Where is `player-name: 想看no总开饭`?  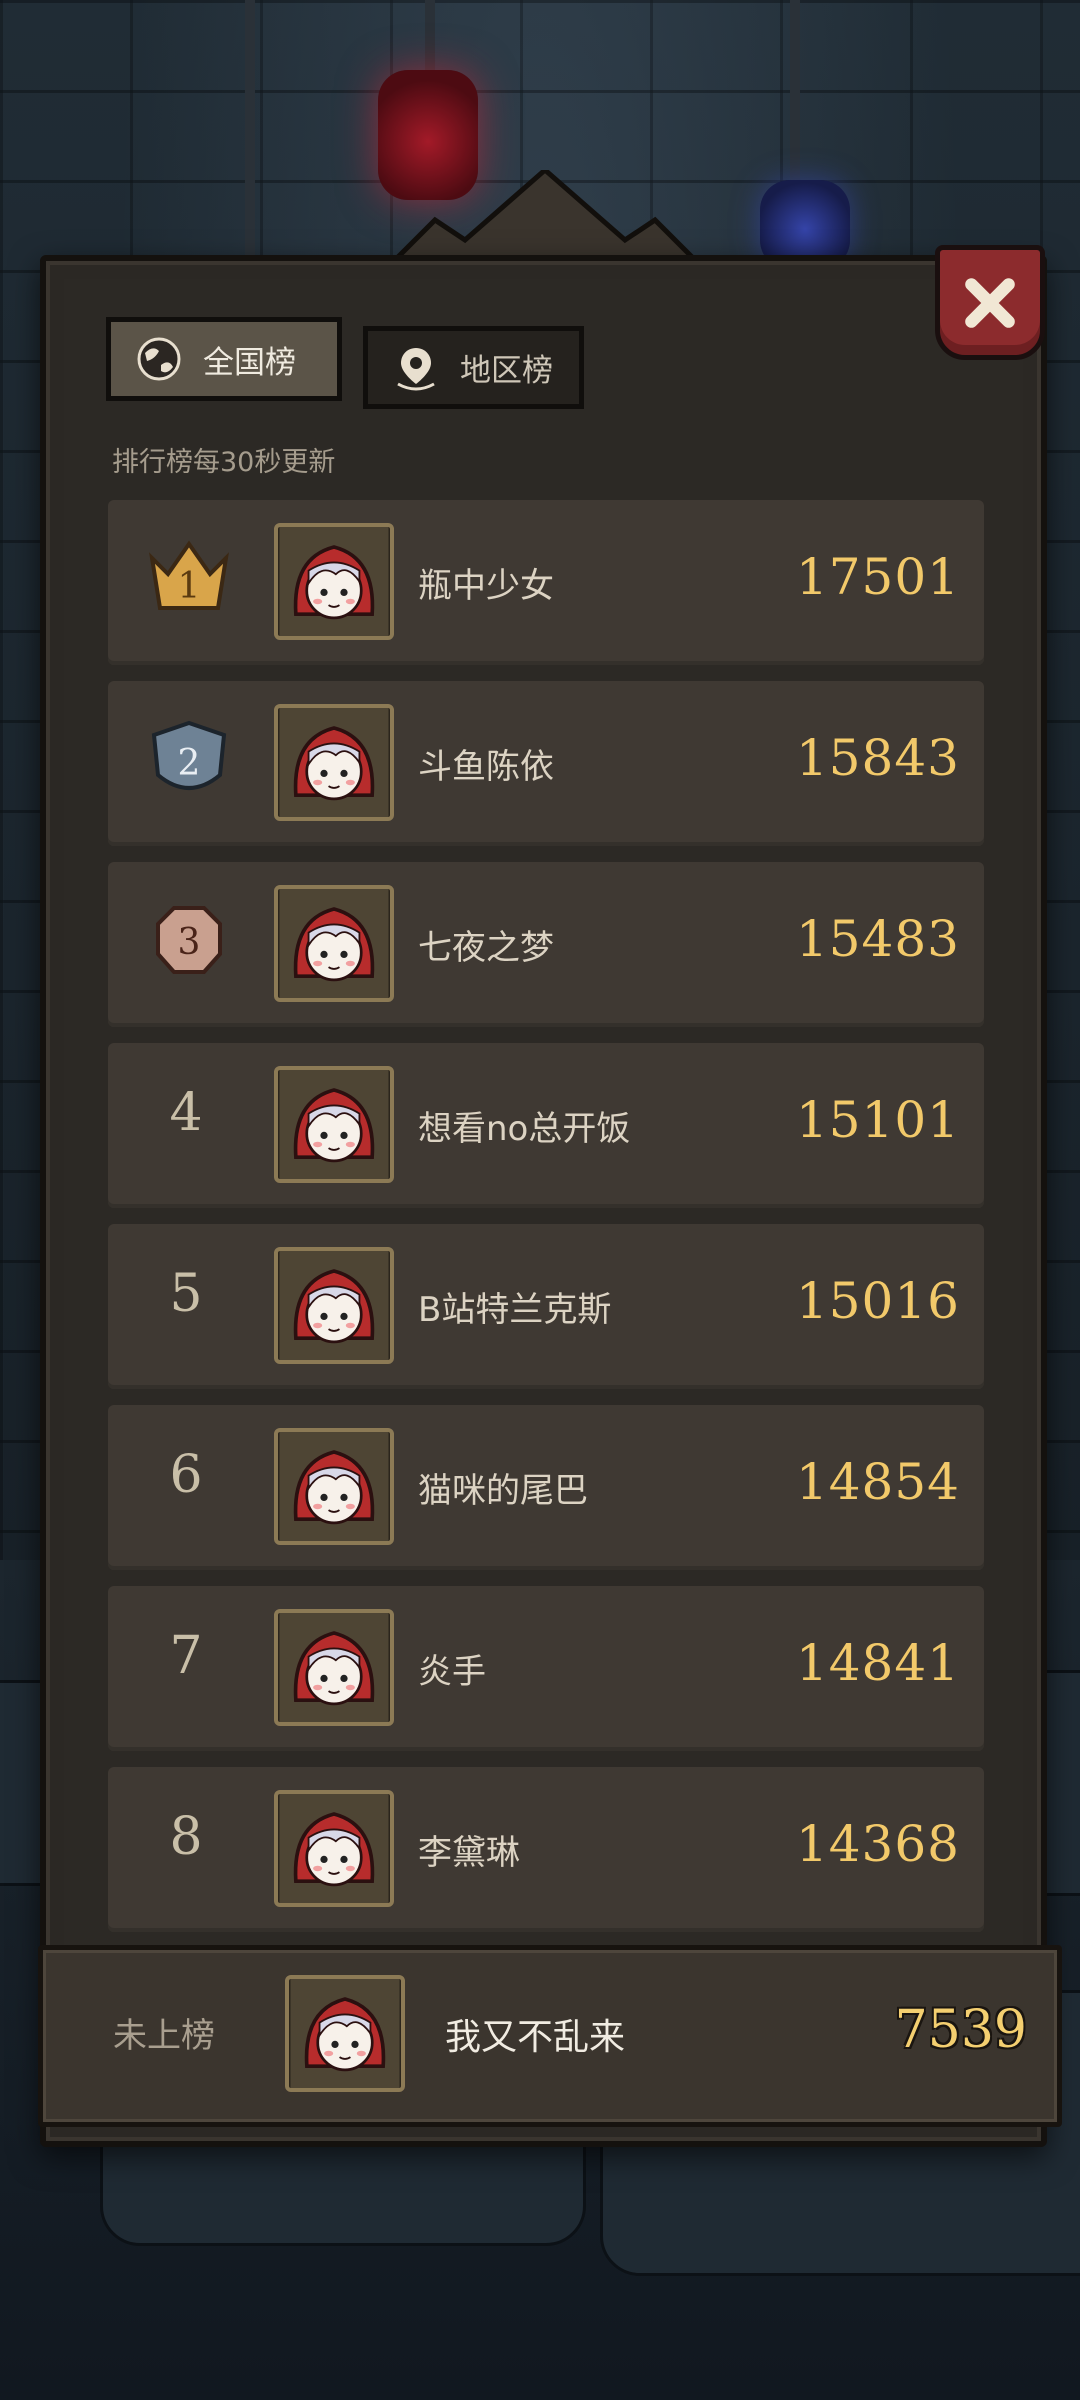
player-name: 想看no总开饭 is located at coordinates (524, 1129).